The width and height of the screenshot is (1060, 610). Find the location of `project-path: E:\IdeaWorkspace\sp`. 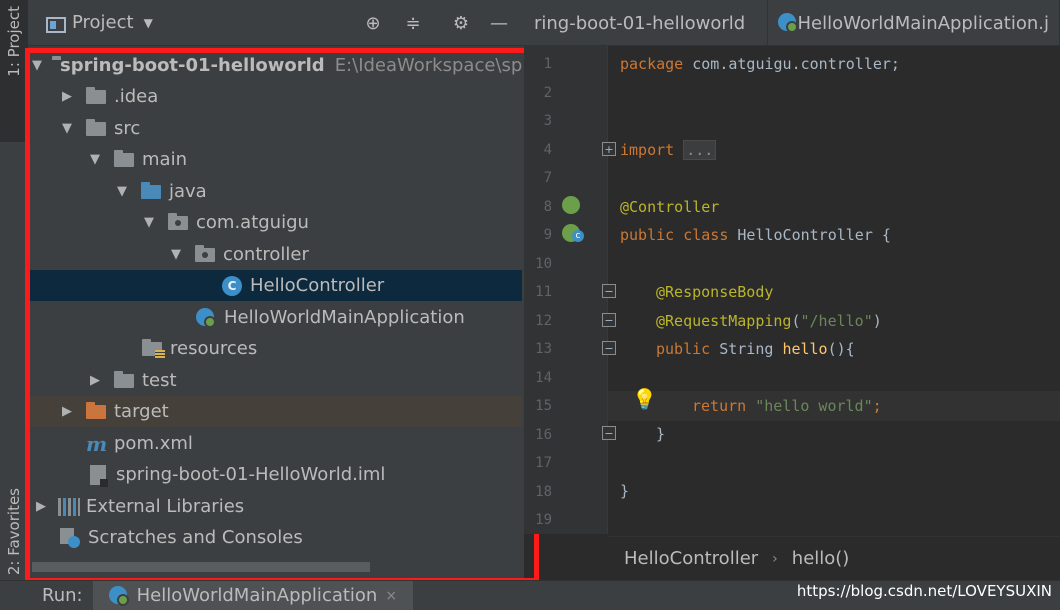

project-path: E:\IdeaWorkspace\sp is located at coordinates (428, 65).